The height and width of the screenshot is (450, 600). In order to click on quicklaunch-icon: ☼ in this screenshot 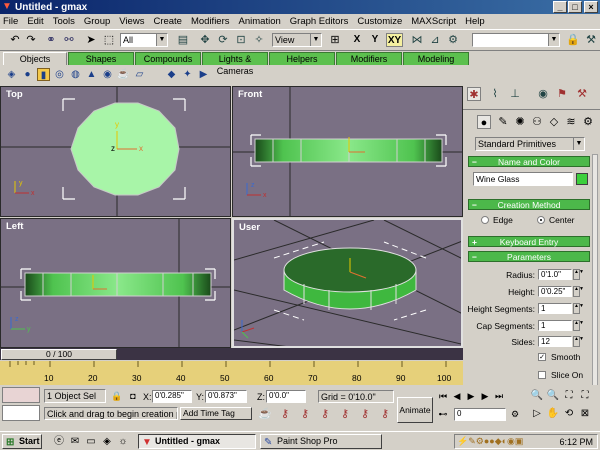, I will do `click(123, 442)`.